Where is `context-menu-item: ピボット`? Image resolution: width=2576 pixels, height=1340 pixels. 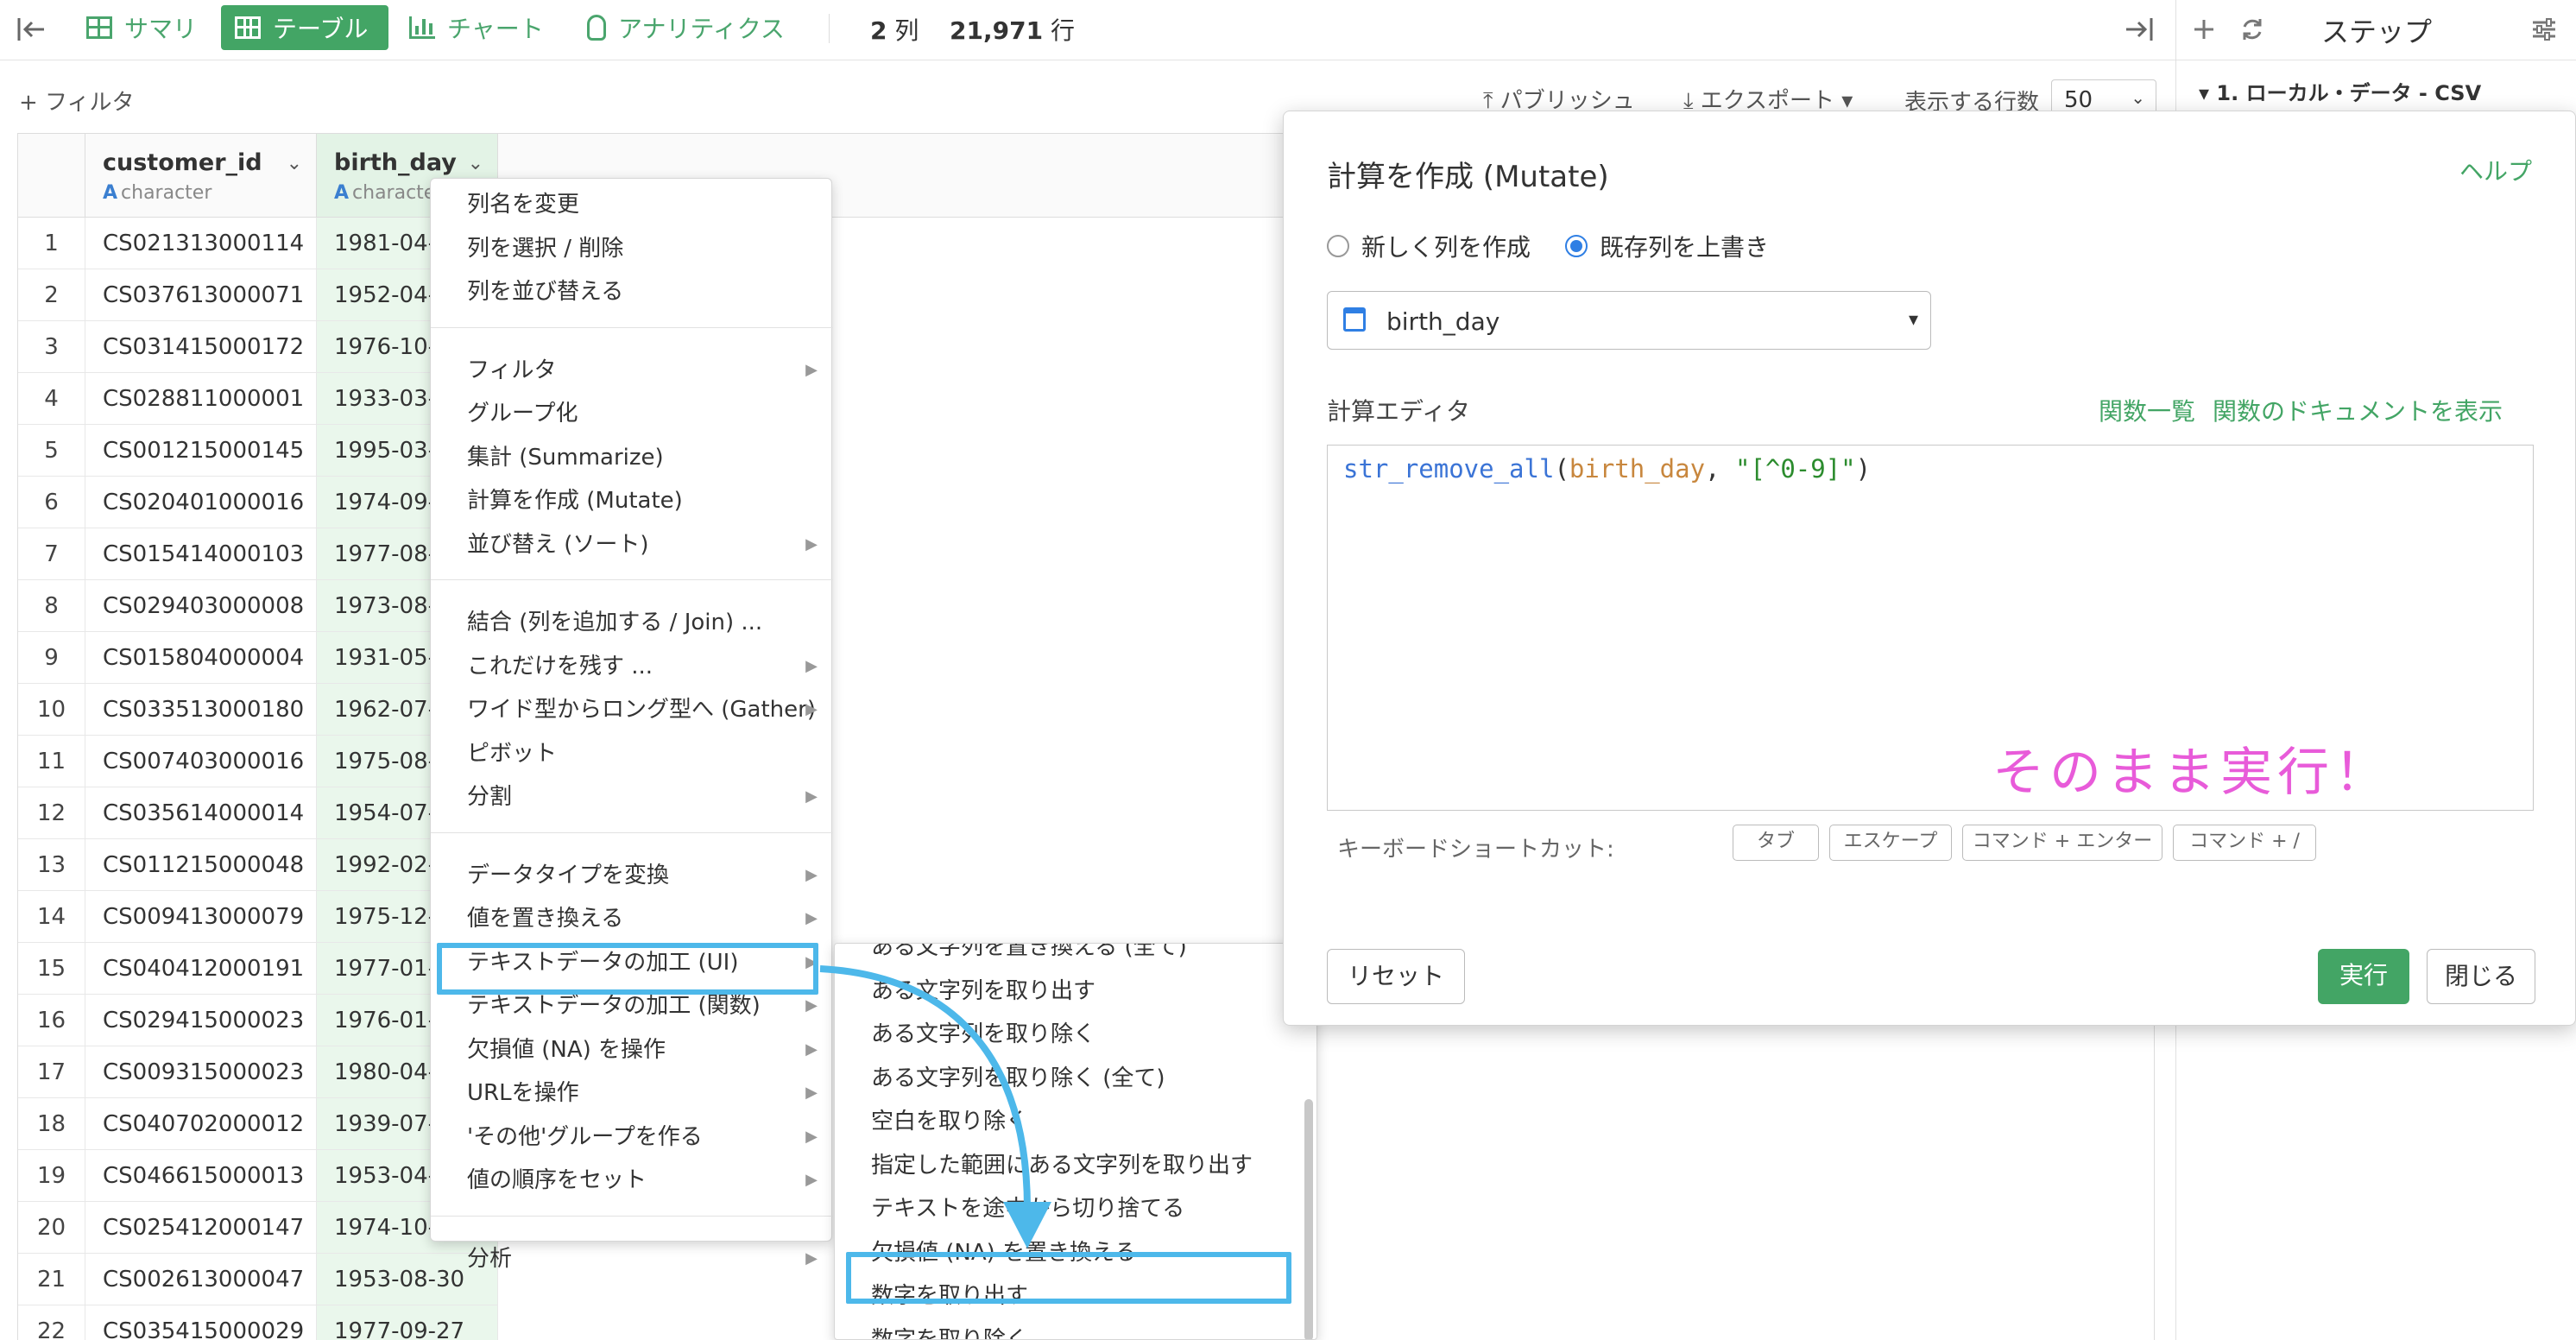
context-menu-item: ピボット is located at coordinates (632, 753).